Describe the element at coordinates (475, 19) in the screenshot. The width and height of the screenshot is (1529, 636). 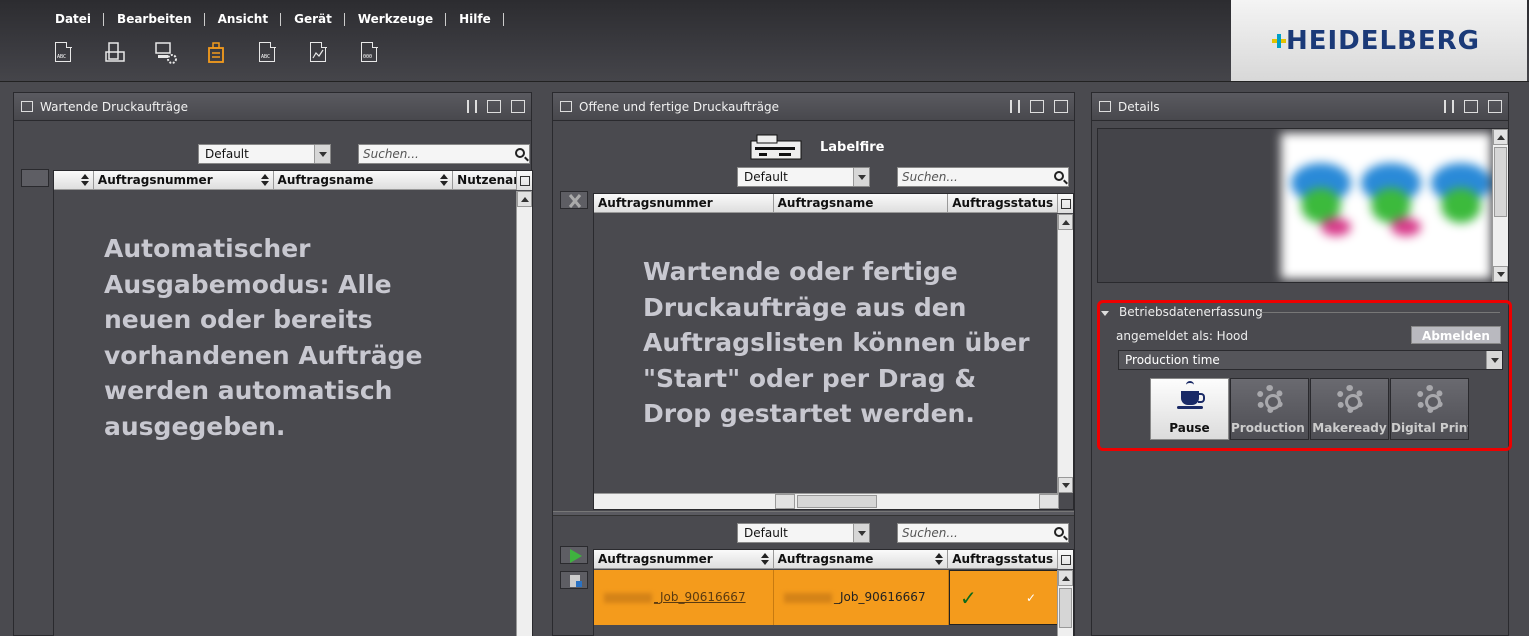
I see `menu-hilfe: Hilfe` at that location.